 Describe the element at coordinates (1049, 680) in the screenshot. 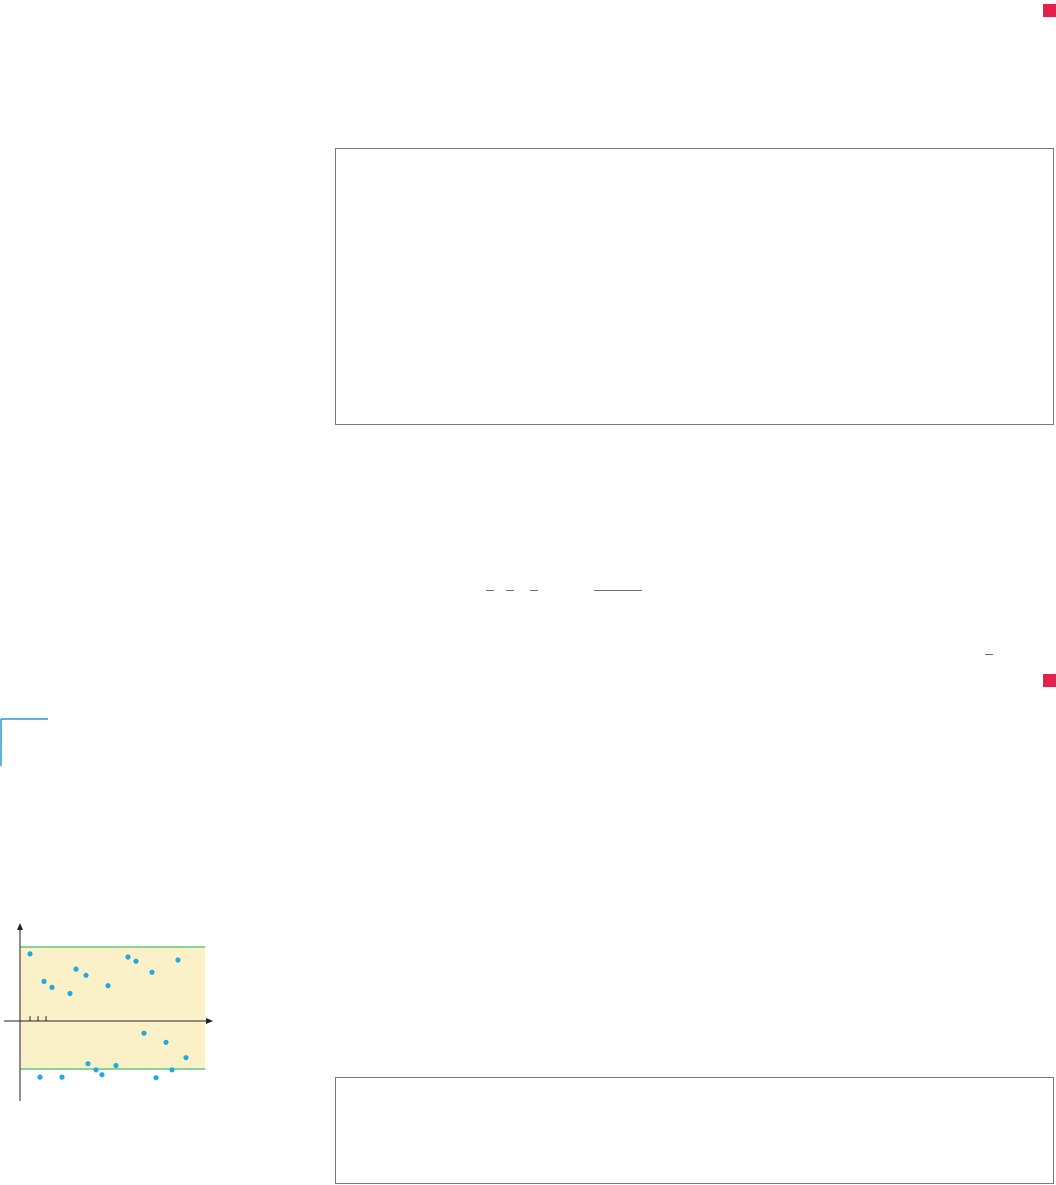

I see `end-of-proof-mark-middle` at that location.